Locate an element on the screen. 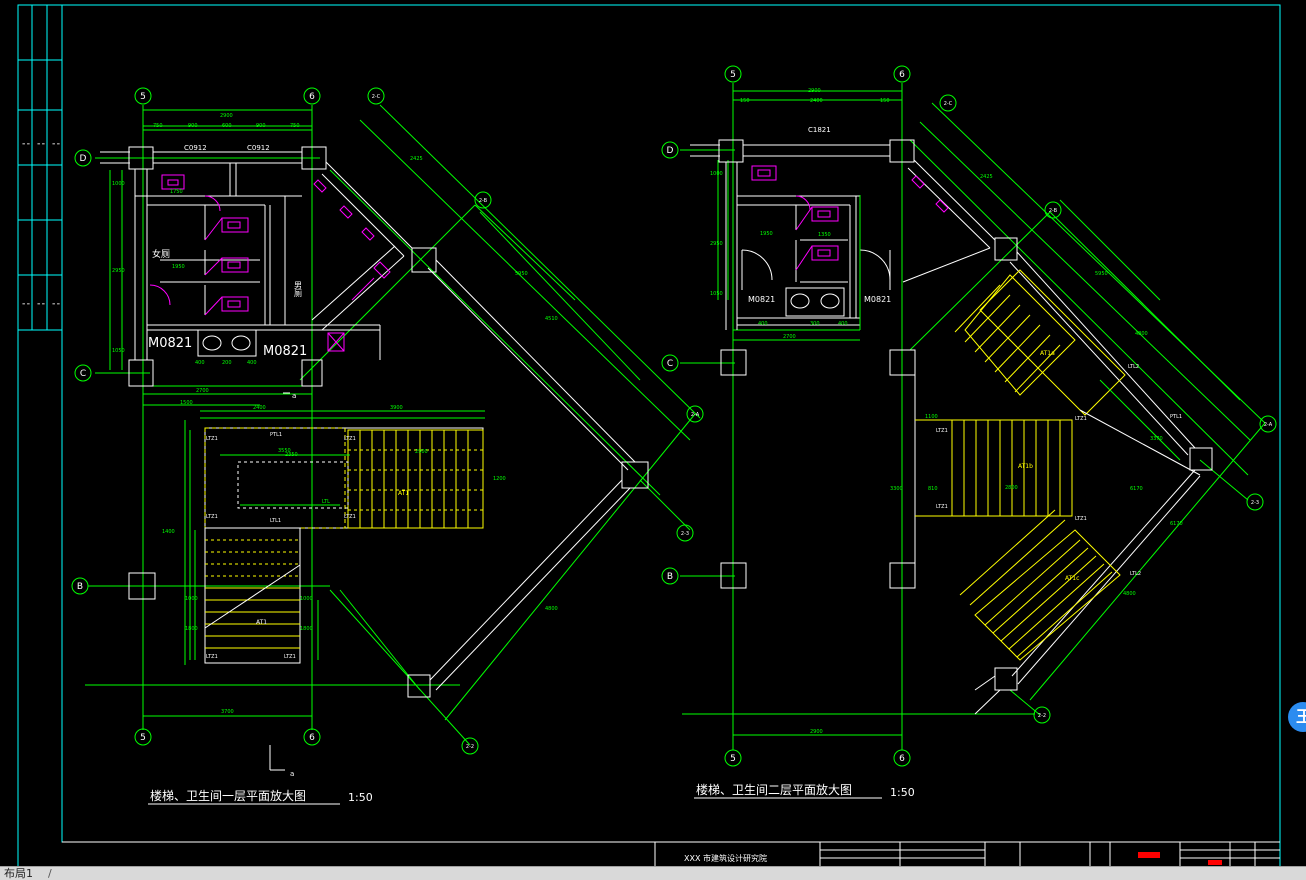 This screenshot has height=880, width=1306. plan2-axis-6-bottom: 6 is located at coordinates (902, 759).